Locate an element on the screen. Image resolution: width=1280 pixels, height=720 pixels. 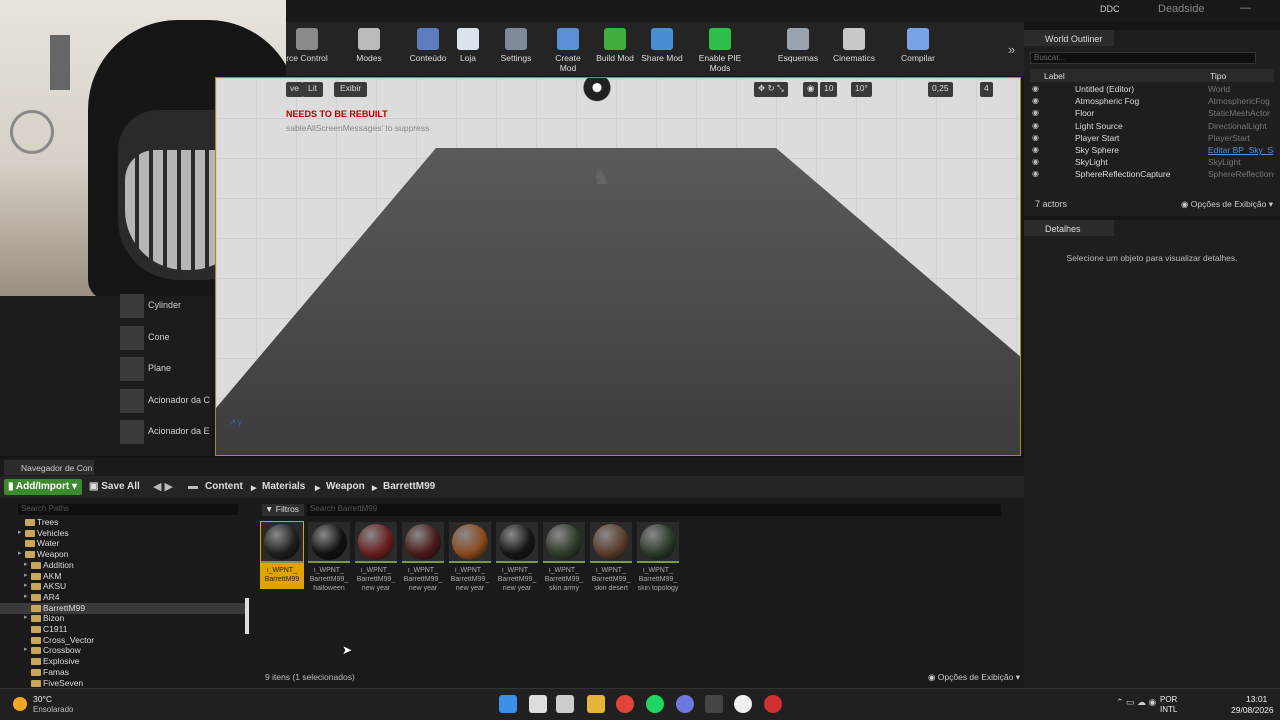
folder-tree-item: ▸ AKSU is located at coordinates (122, 586).